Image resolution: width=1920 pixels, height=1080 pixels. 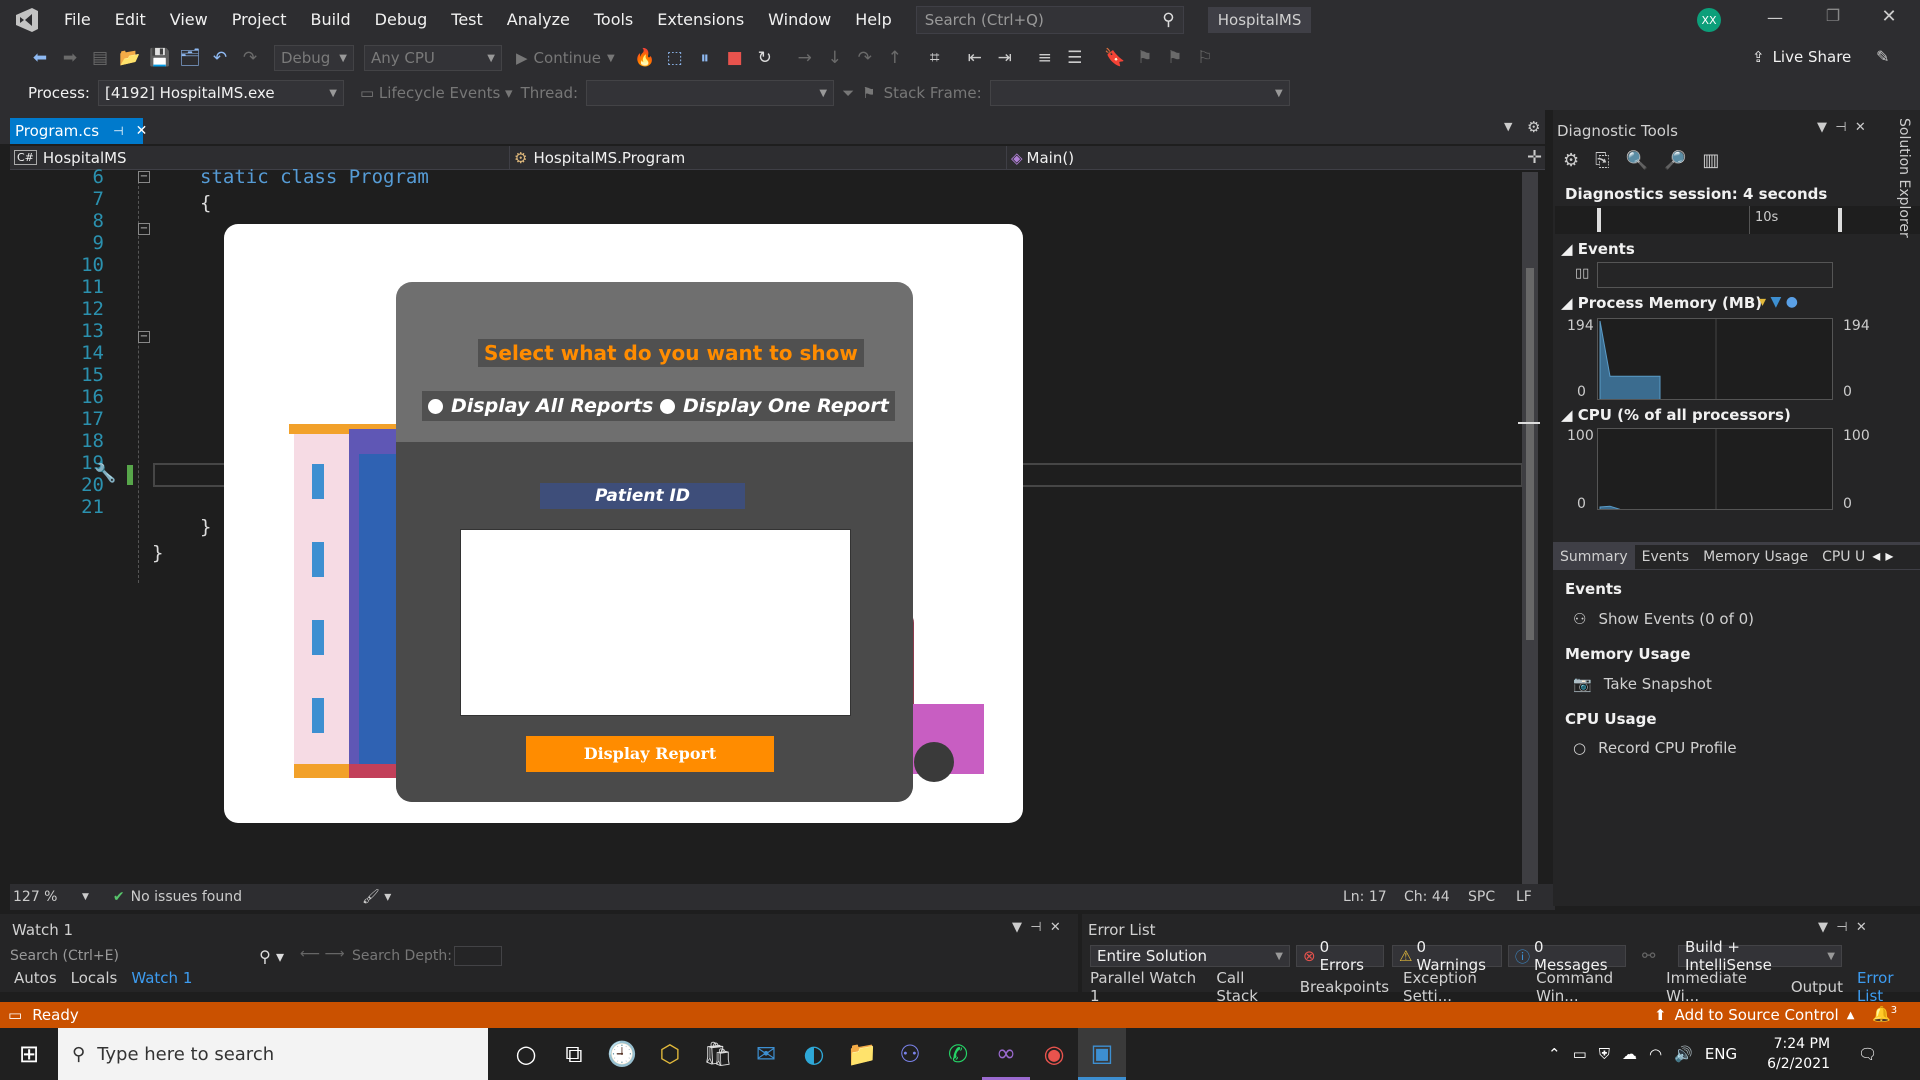 What do you see at coordinates (1582, 273) in the screenshot?
I see `pause-events-icon: ▯▯` at bounding box center [1582, 273].